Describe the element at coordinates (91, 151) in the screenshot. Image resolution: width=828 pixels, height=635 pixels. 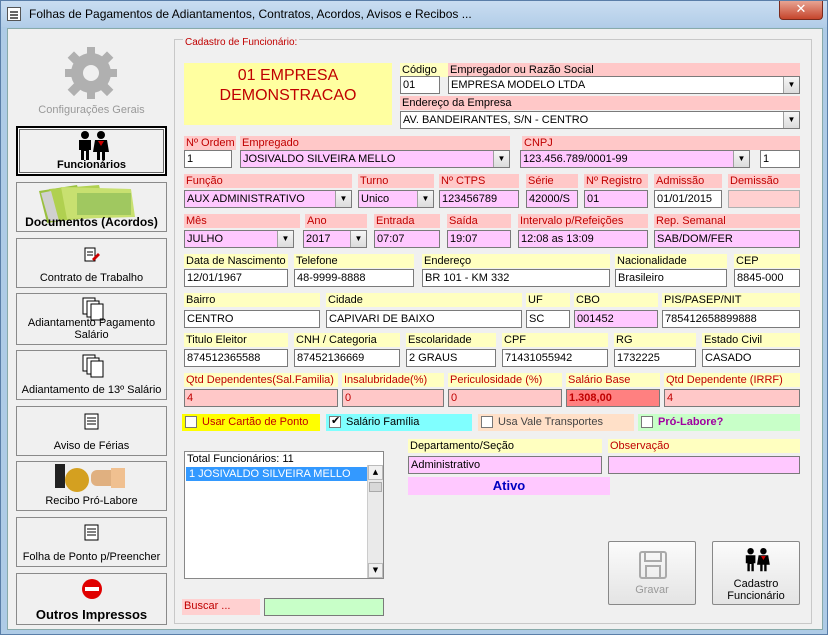
I see `nav-funcionarios-button: Funcionários` at that location.